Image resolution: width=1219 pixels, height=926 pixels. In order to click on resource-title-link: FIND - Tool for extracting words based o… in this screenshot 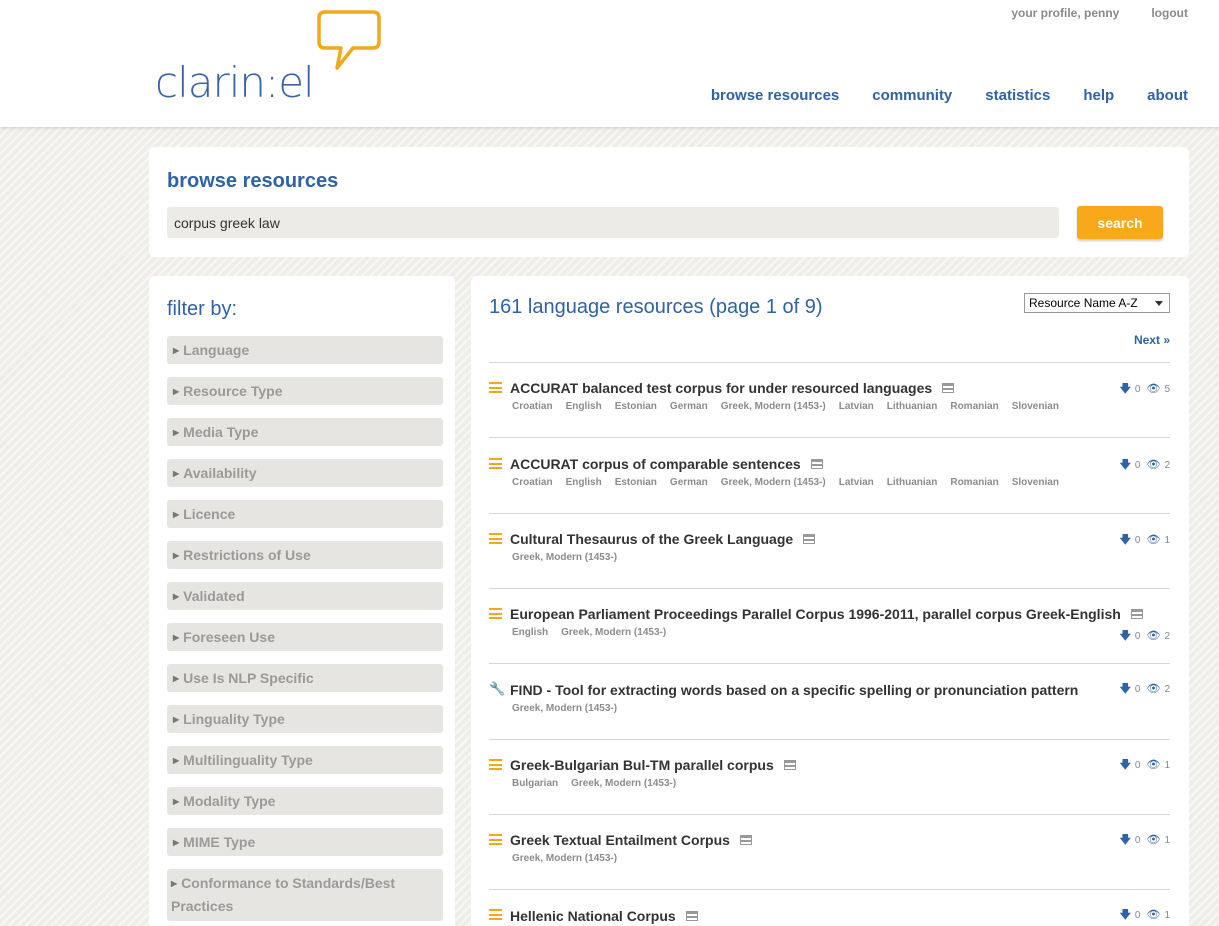, I will do `click(794, 690)`.